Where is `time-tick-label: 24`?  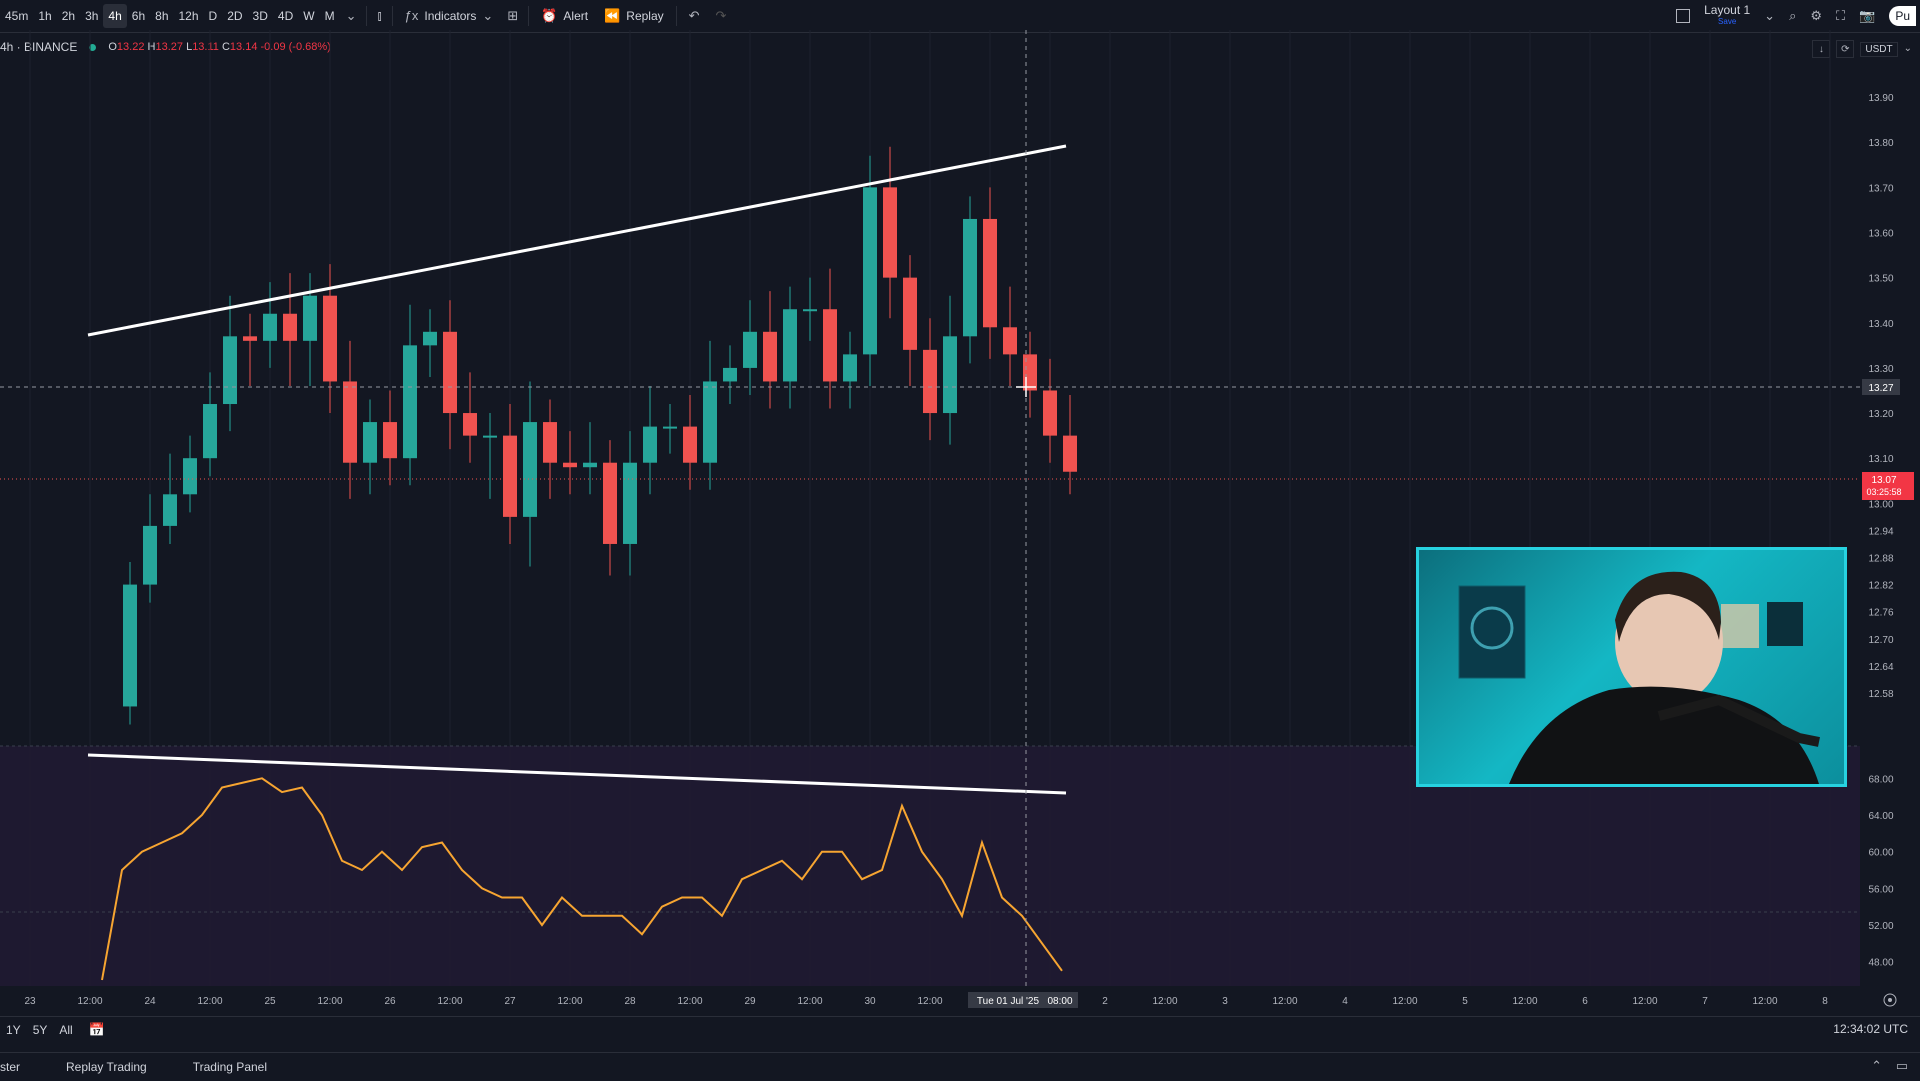
time-tick-label: 24 is located at coordinates (150, 1001).